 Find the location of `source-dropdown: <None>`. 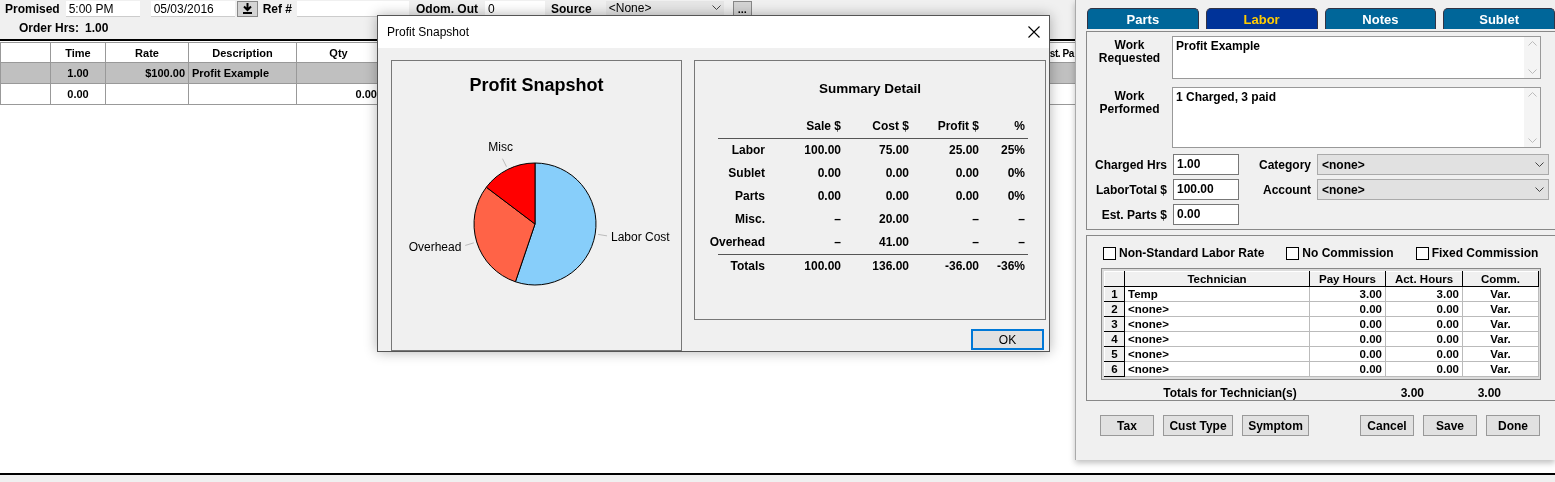

source-dropdown: <None> is located at coordinates (664, 8).